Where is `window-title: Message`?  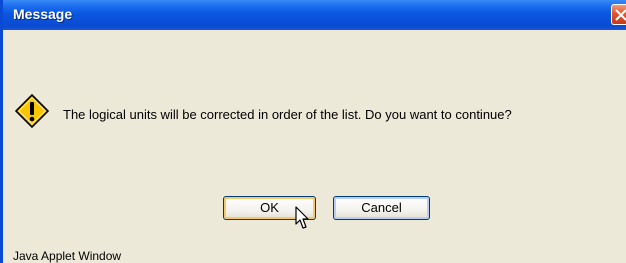
window-title: Message is located at coordinates (43, 14).